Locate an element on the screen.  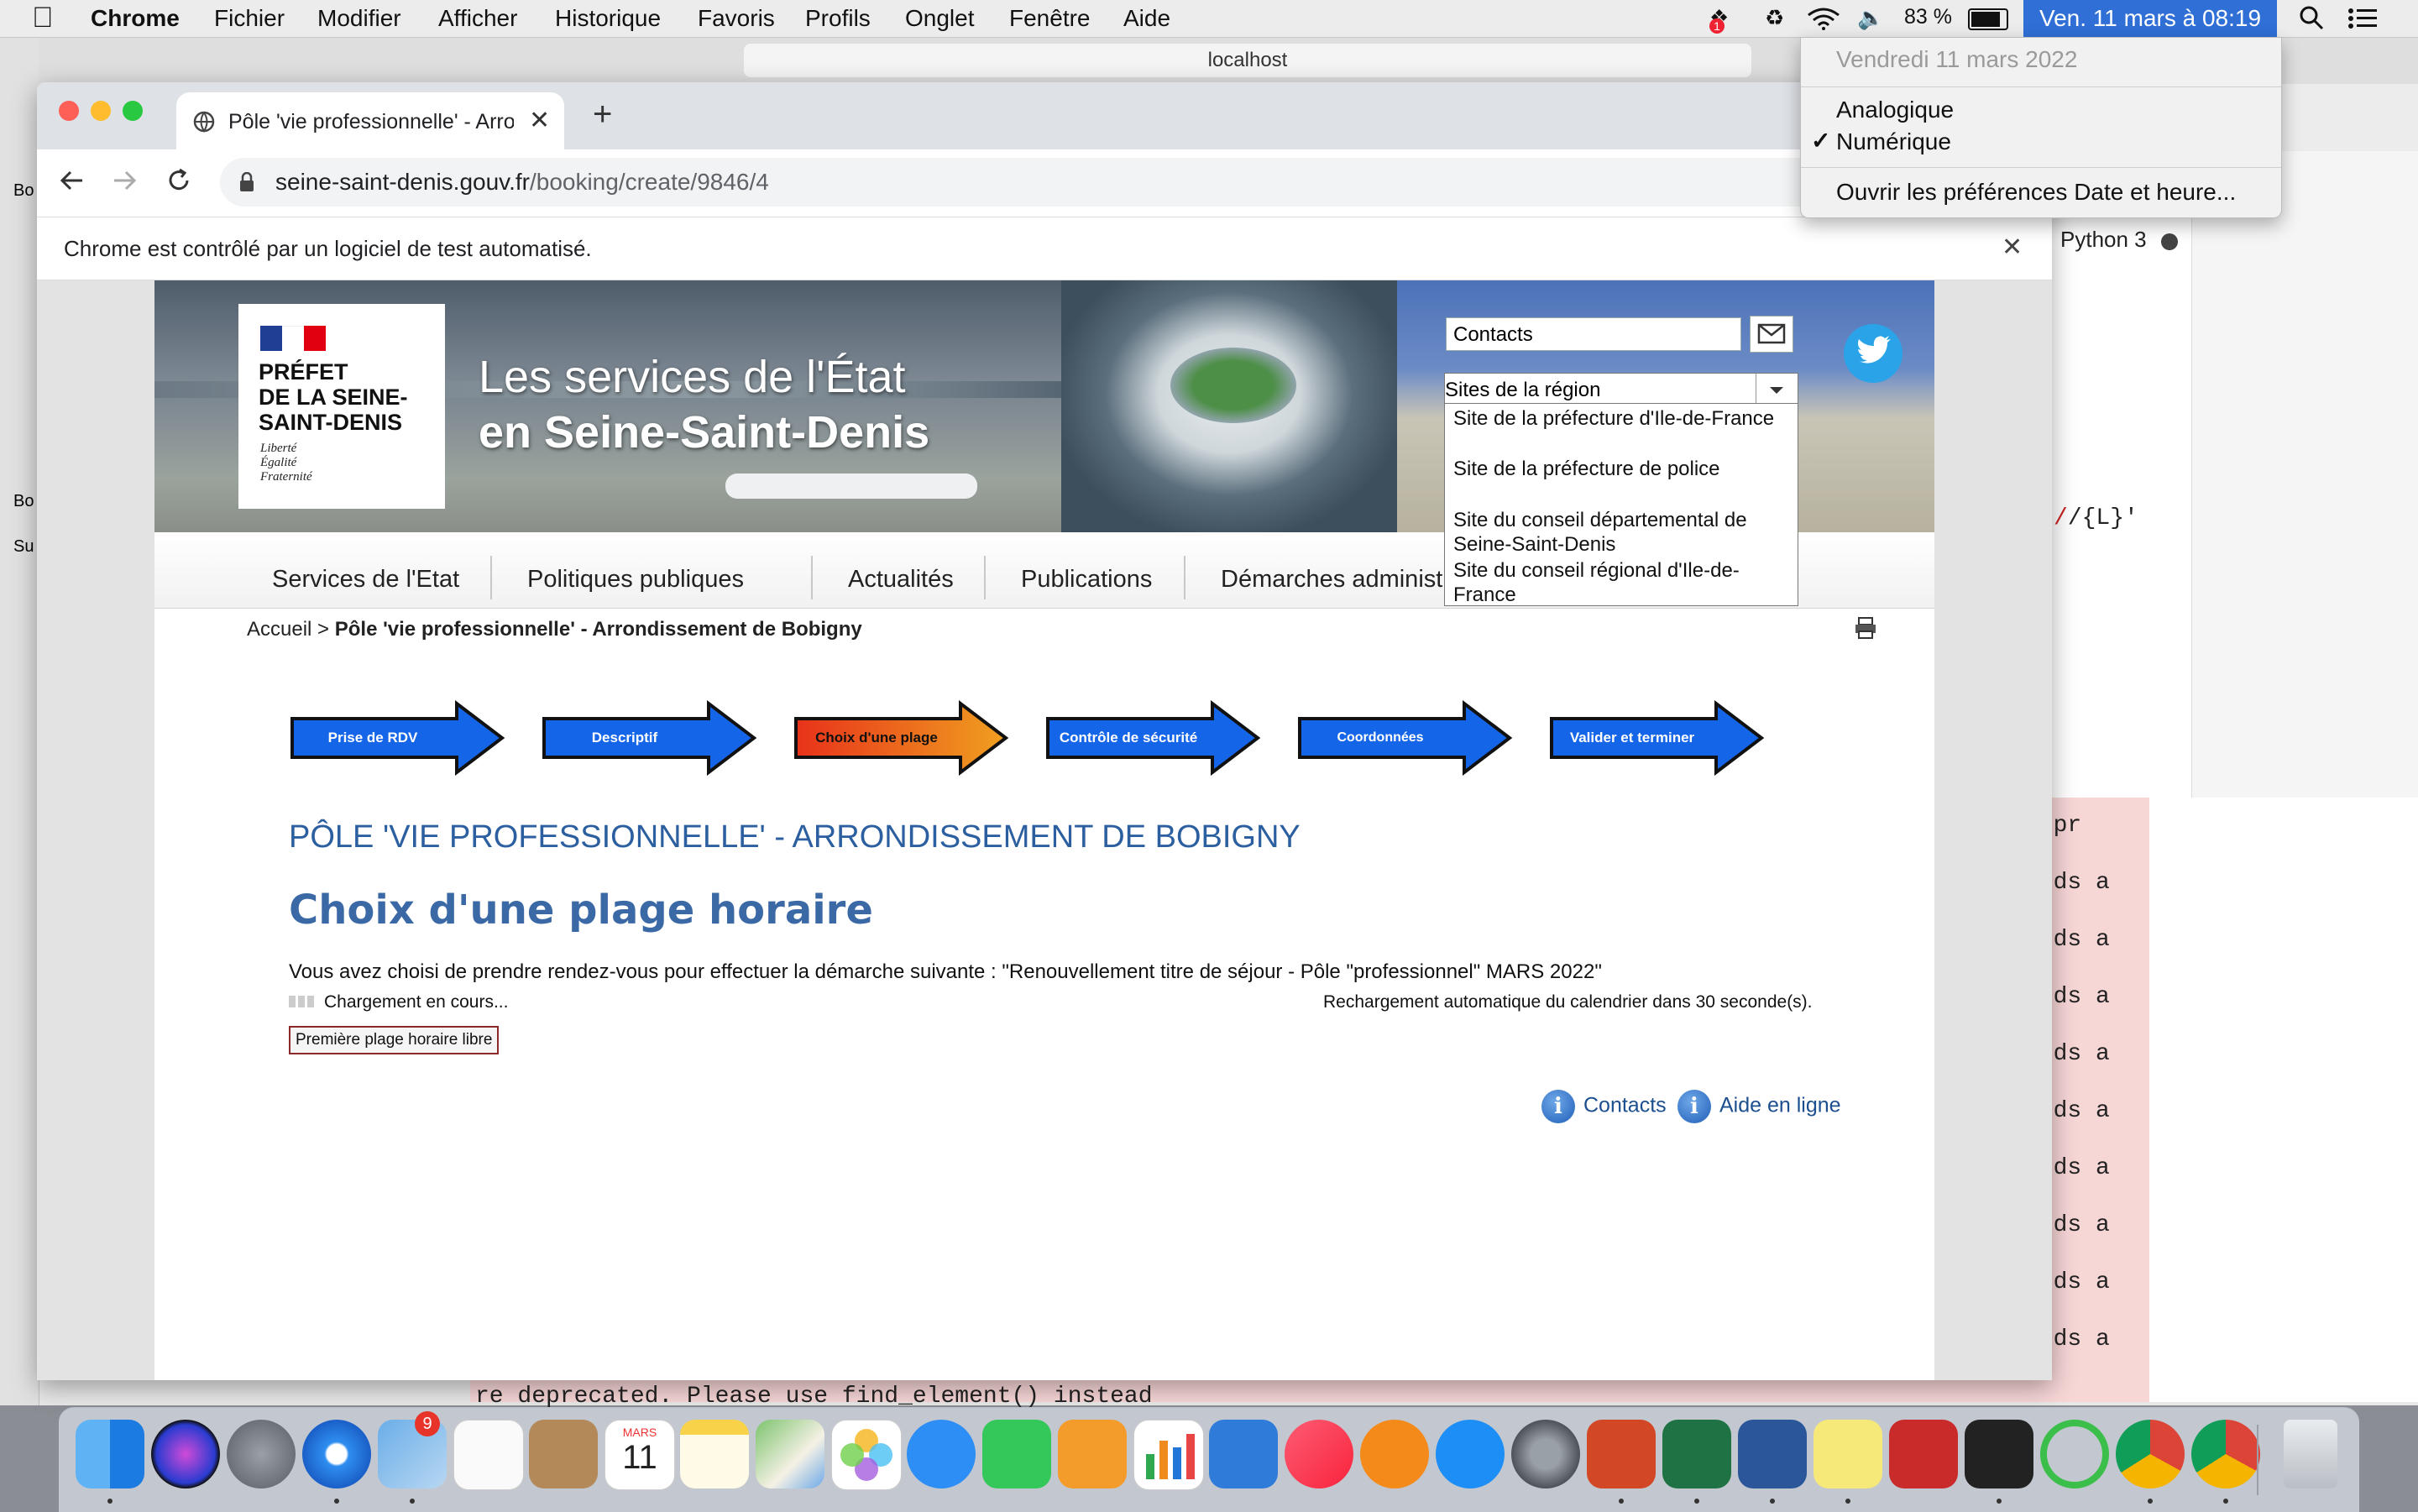
menu-fichier: Fichier is located at coordinates (249, 18).